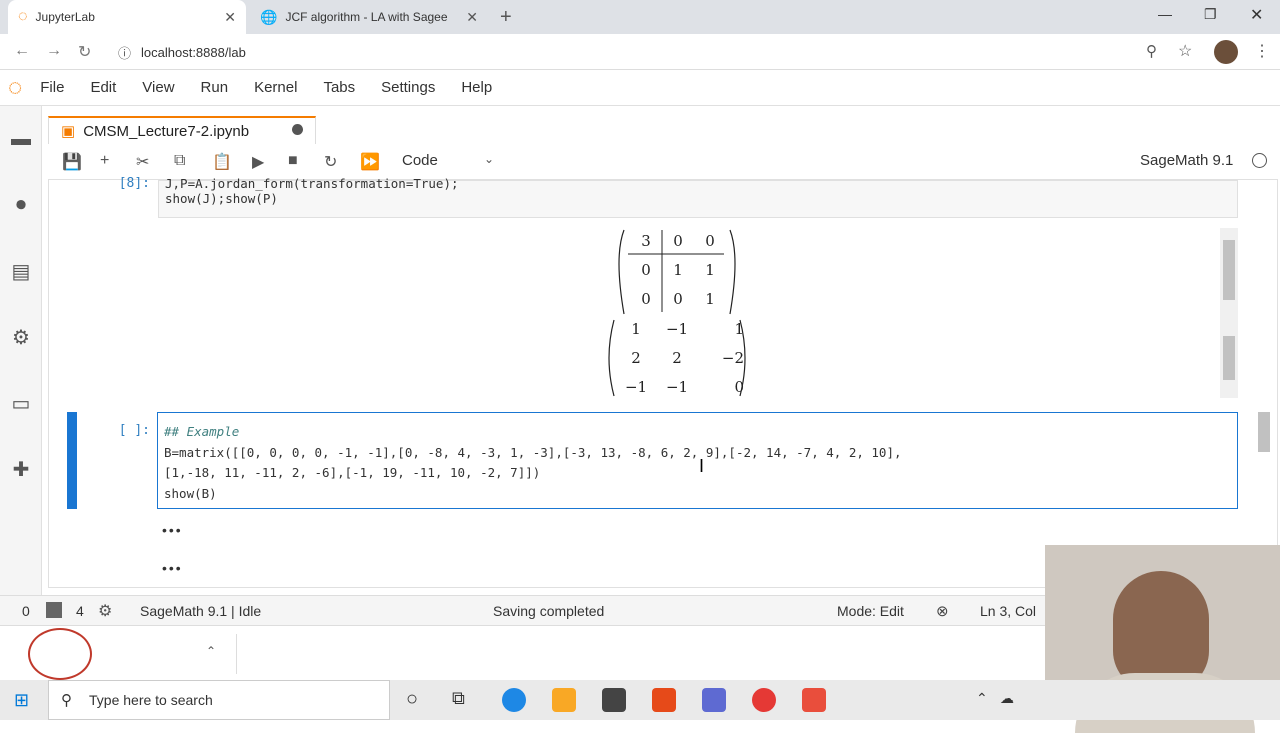  Describe the element at coordinates (104, 161) in the screenshot. I see `add-cell-icon: +` at that location.